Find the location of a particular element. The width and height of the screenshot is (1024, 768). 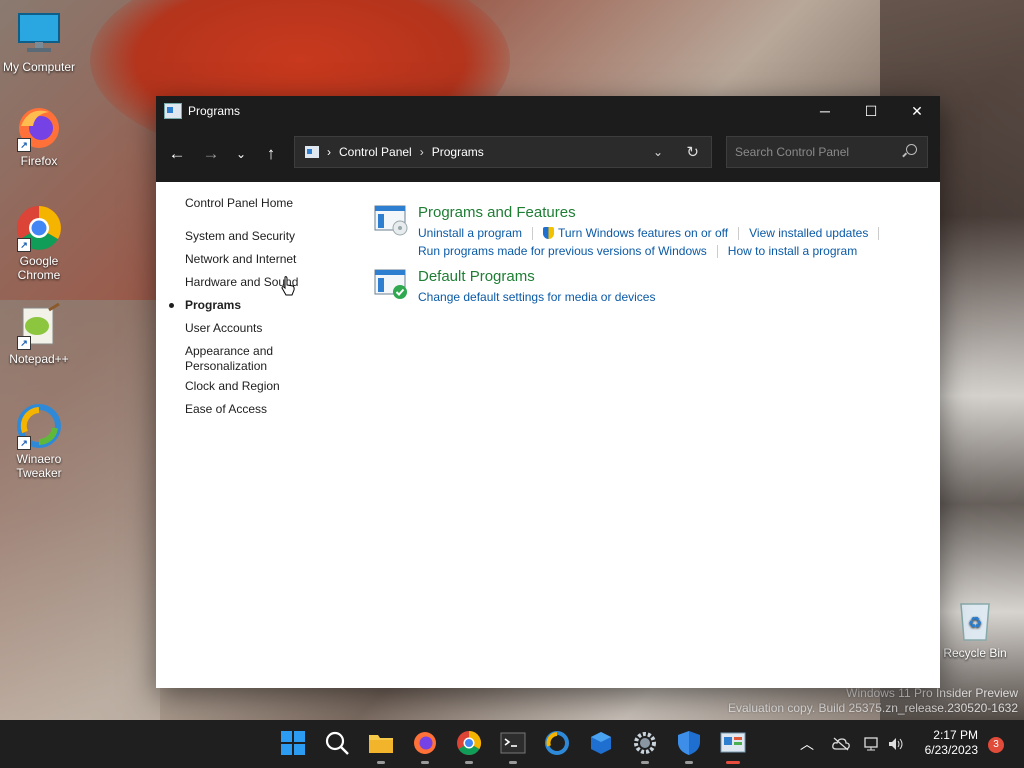

show-hidden-icons-button: ︿ is located at coordinates (807, 744).